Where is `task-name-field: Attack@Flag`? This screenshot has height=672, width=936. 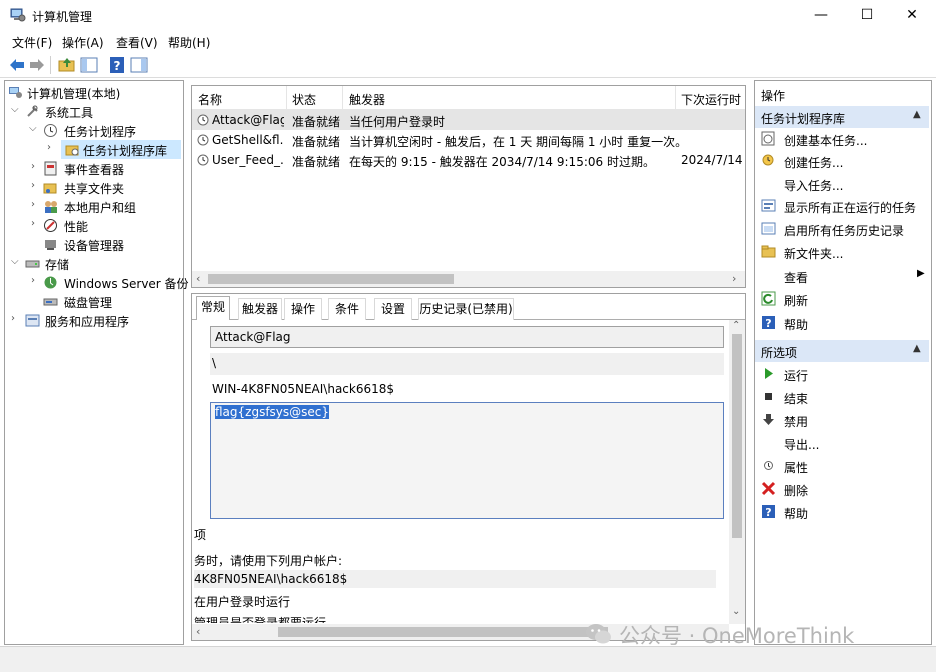 task-name-field: Attack@Flag is located at coordinates (467, 337).